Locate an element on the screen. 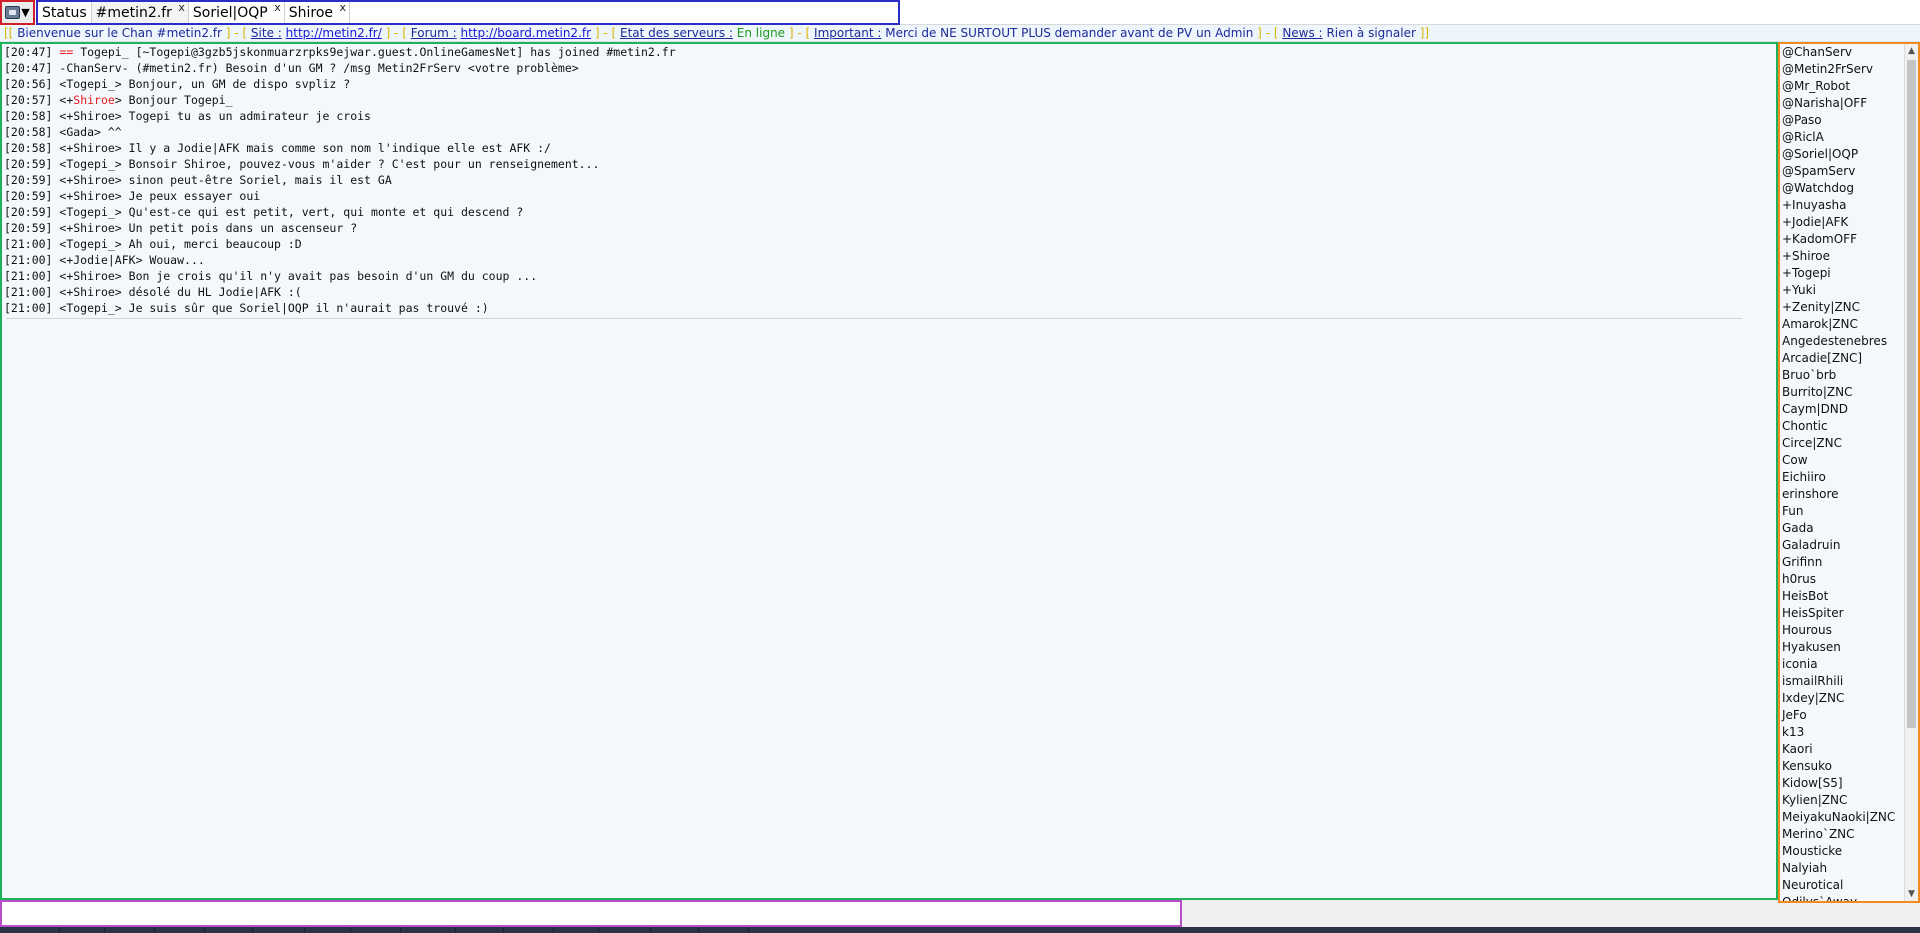  nick-item: Ixdey|ZNC is located at coordinates (1842, 698).